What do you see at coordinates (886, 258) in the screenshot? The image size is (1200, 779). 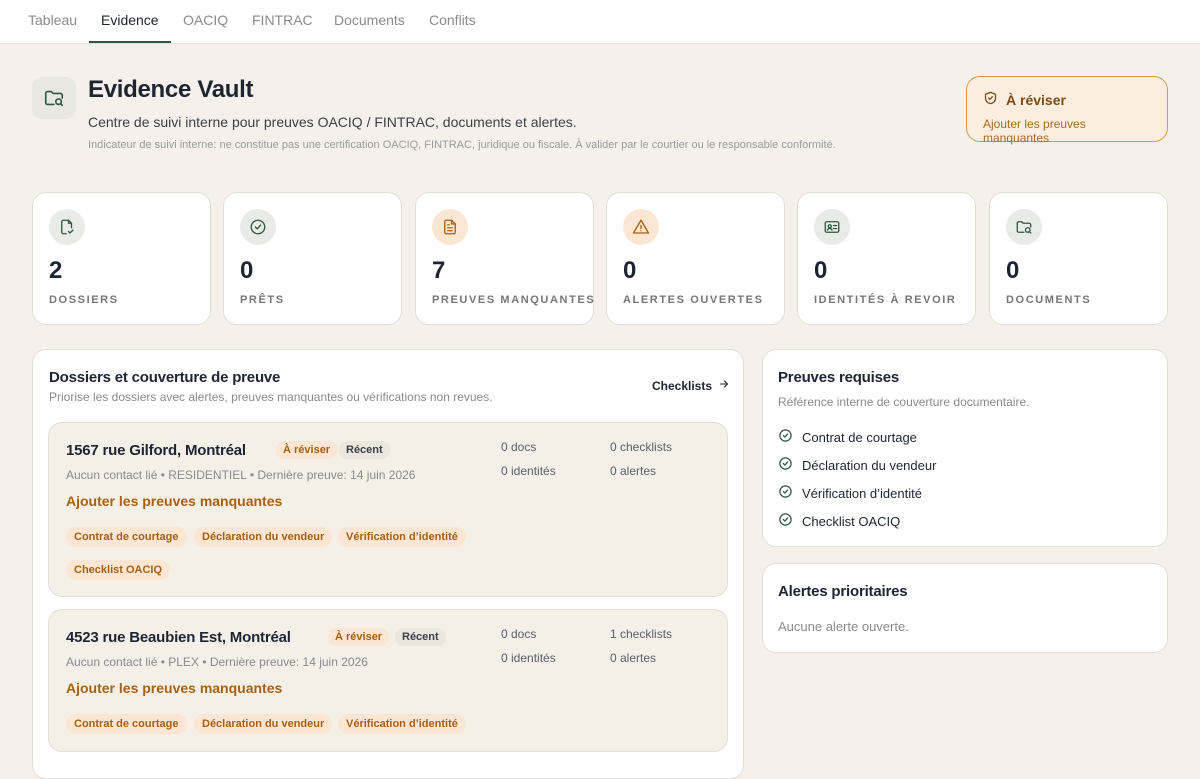 I see `stat-card-identites: 0 IDENTITÉS À REVOIR` at bounding box center [886, 258].